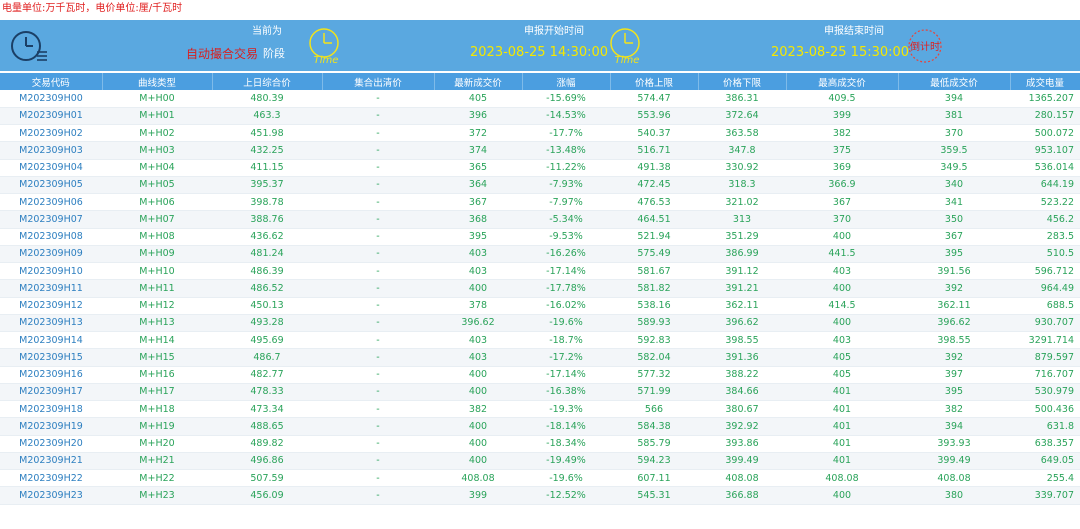 The width and height of the screenshot is (1080, 529). Describe the element at coordinates (1045, 271) in the screenshot. I see `table-cell: 596.712` at that location.